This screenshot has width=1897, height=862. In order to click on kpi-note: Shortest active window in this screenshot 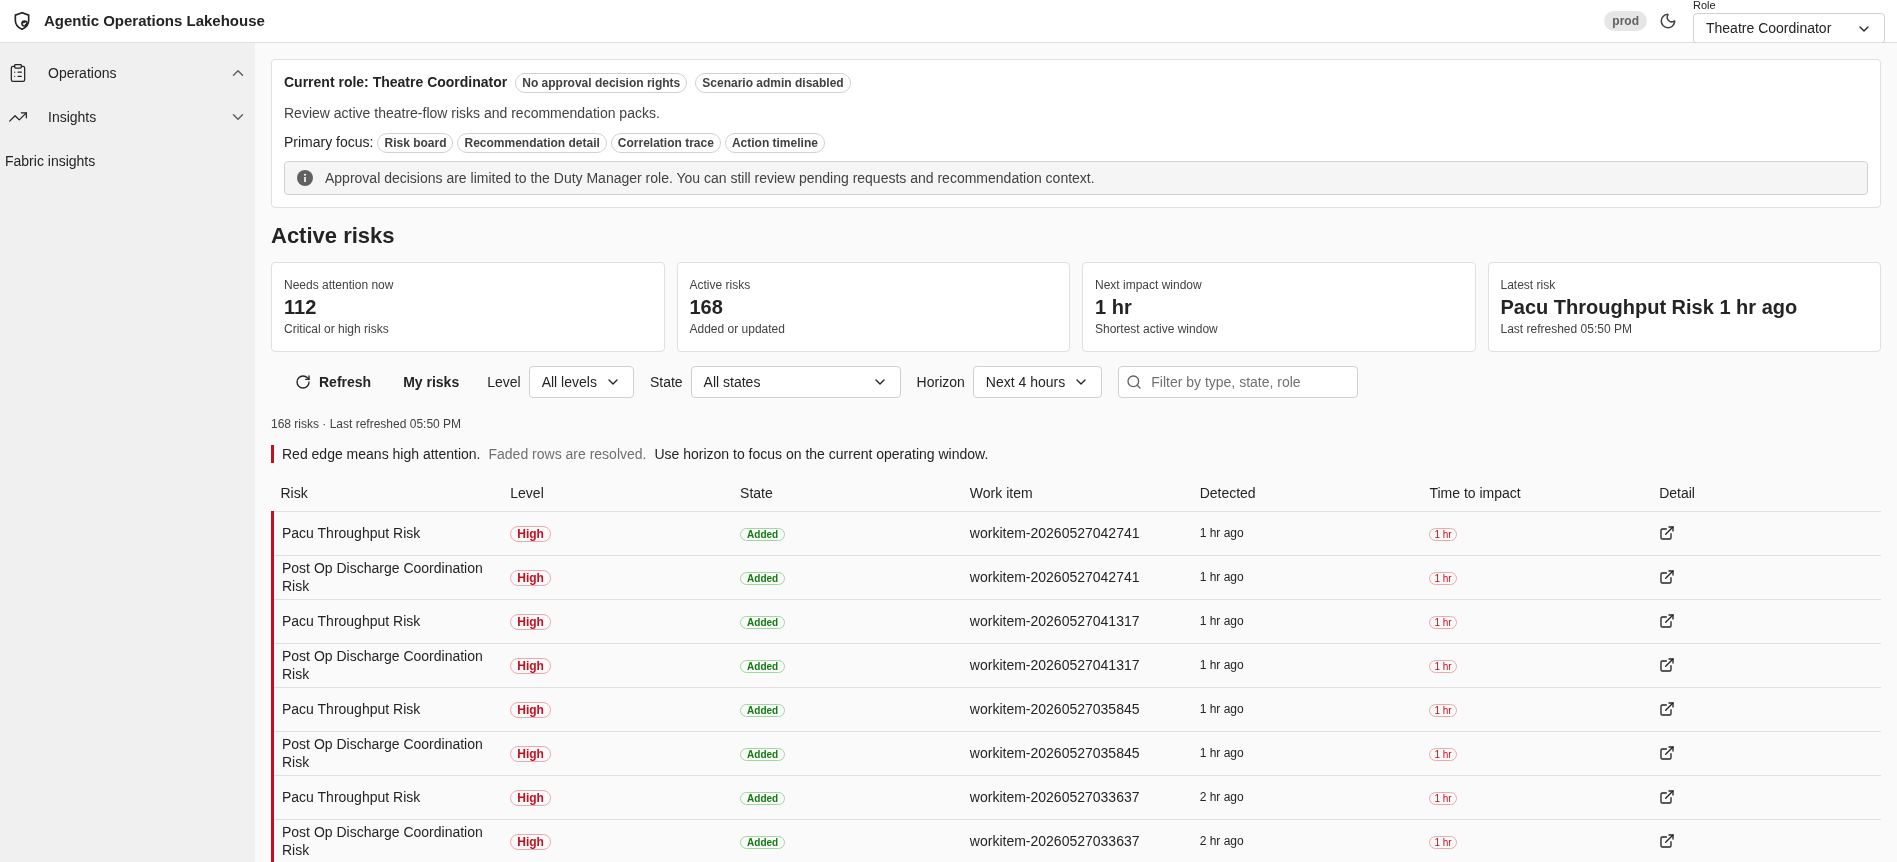, I will do `click(1157, 329)`.